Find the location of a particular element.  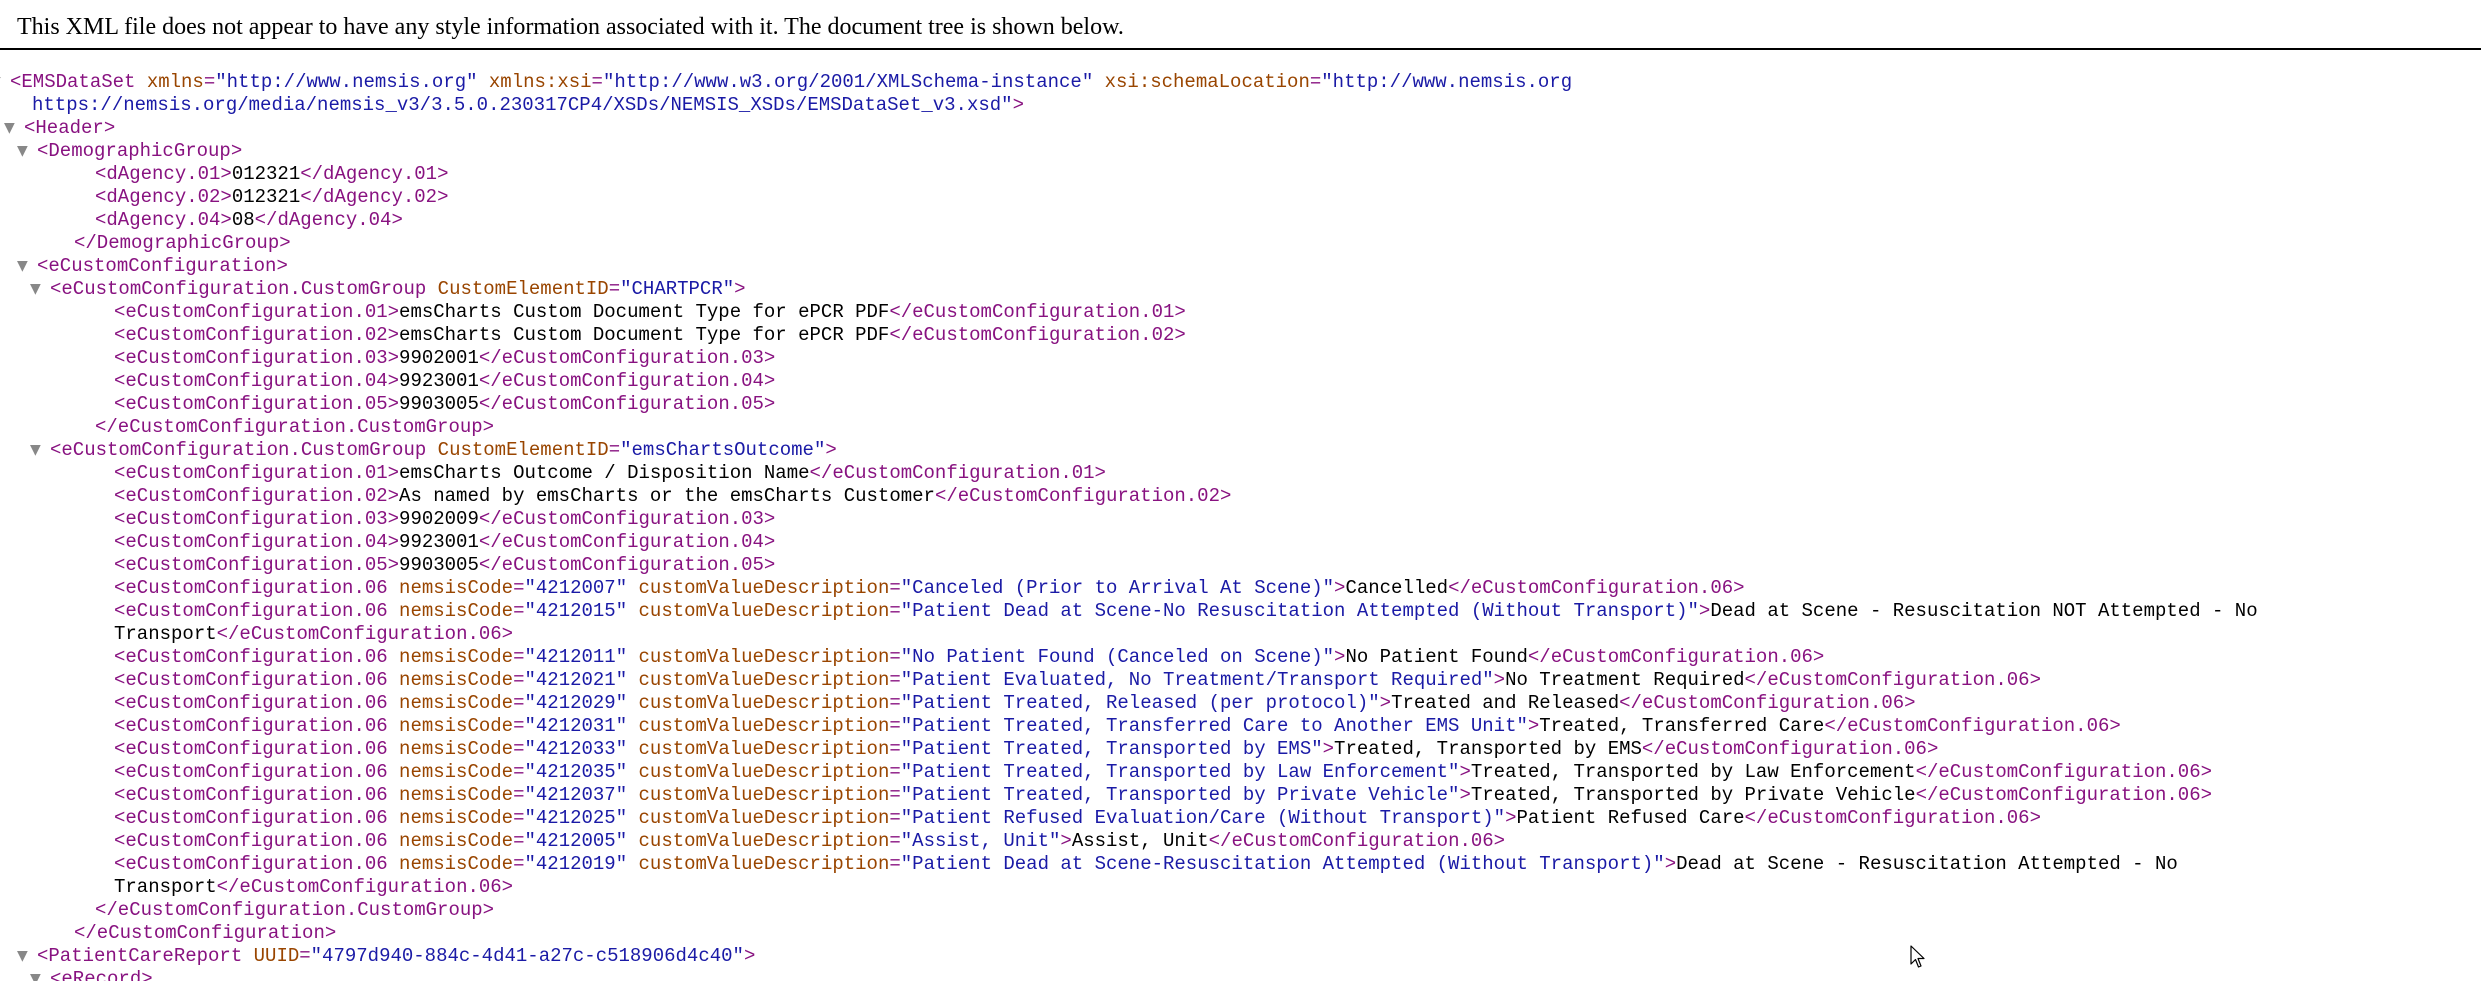

xml-text: Transport is located at coordinates (165, 634).